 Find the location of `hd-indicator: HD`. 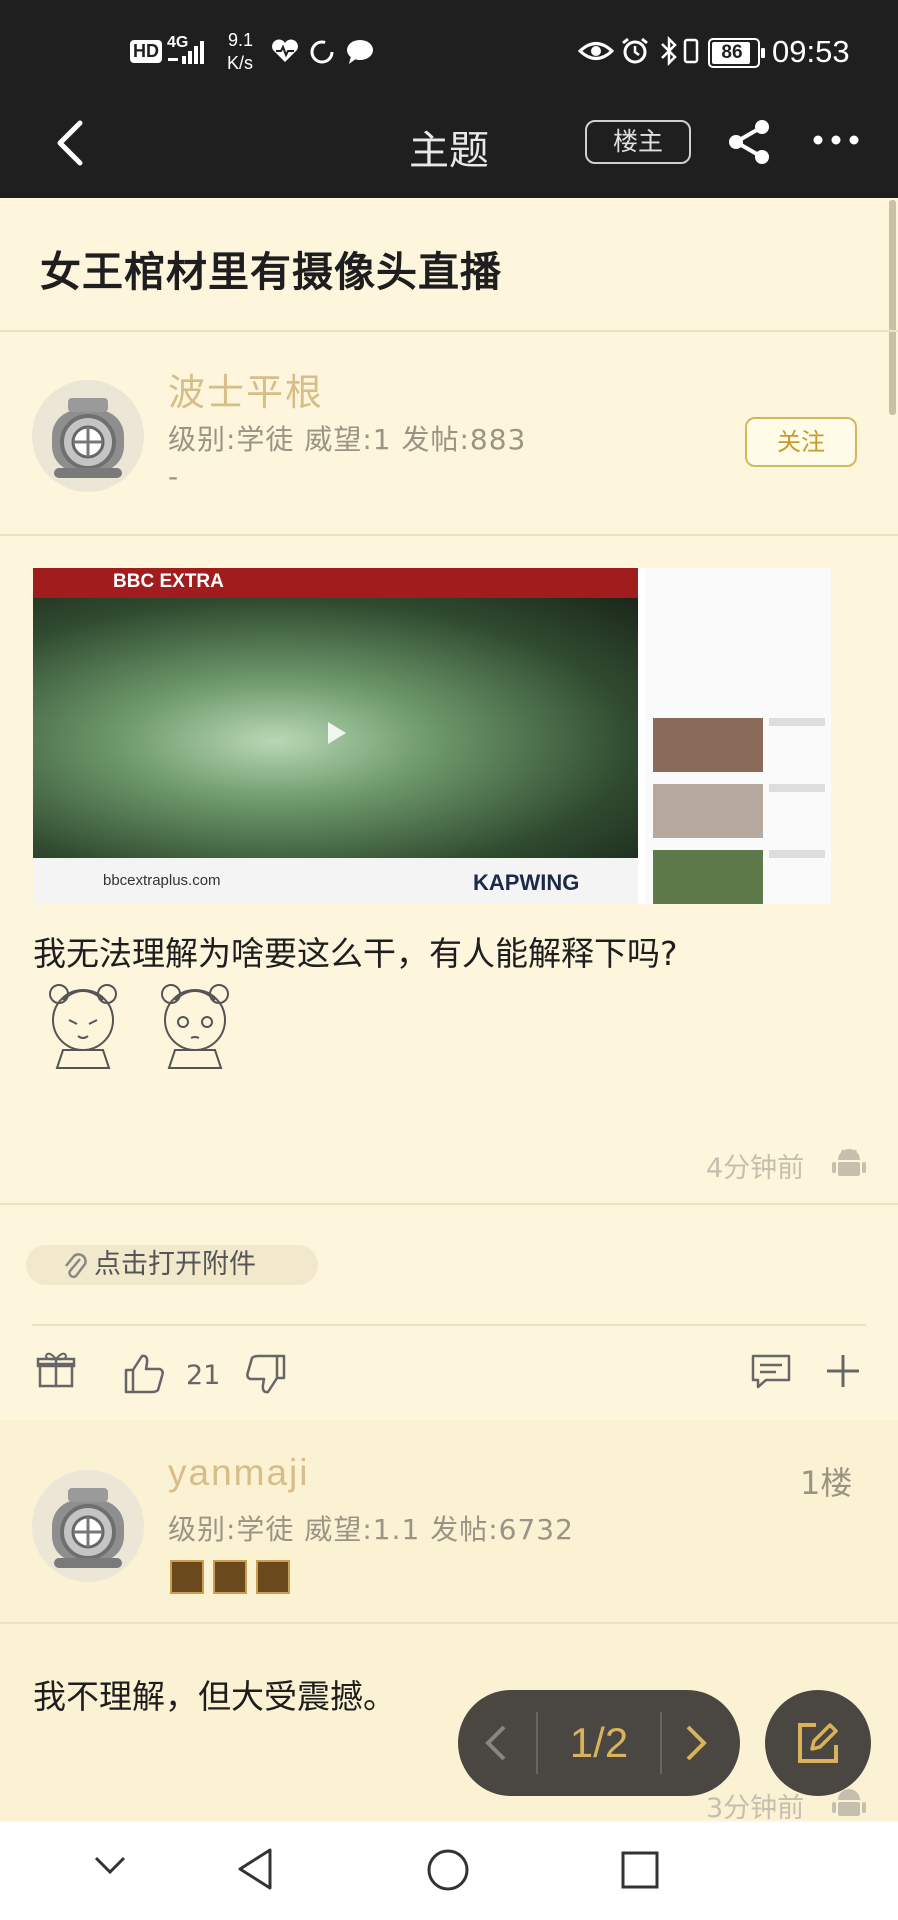

hd-indicator: HD is located at coordinates (146, 51).